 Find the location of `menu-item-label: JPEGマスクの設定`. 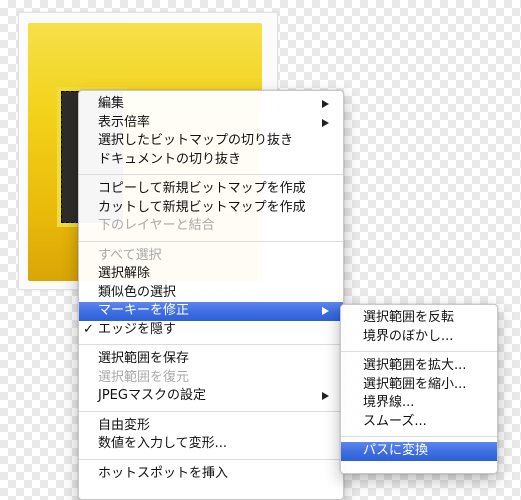

menu-item-label: JPEGマスクの設定 is located at coordinates (152, 395).